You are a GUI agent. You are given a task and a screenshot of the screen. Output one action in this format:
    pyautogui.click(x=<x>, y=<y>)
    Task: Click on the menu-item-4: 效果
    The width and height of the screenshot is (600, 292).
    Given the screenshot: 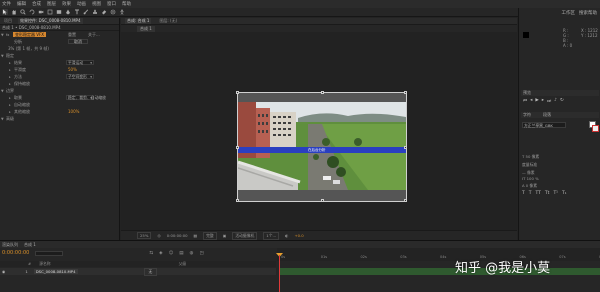 What is the action you would take?
    pyautogui.click(x=66, y=4)
    